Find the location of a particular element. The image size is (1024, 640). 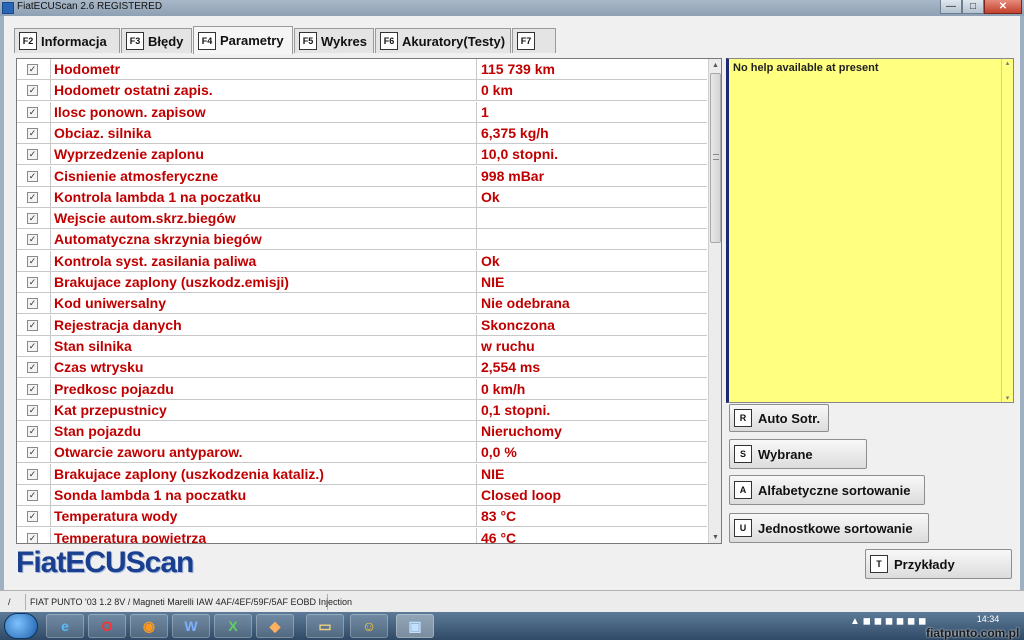

alphabetical-sort-button: A Alfabetyczne sortowanie is located at coordinates (827, 490).